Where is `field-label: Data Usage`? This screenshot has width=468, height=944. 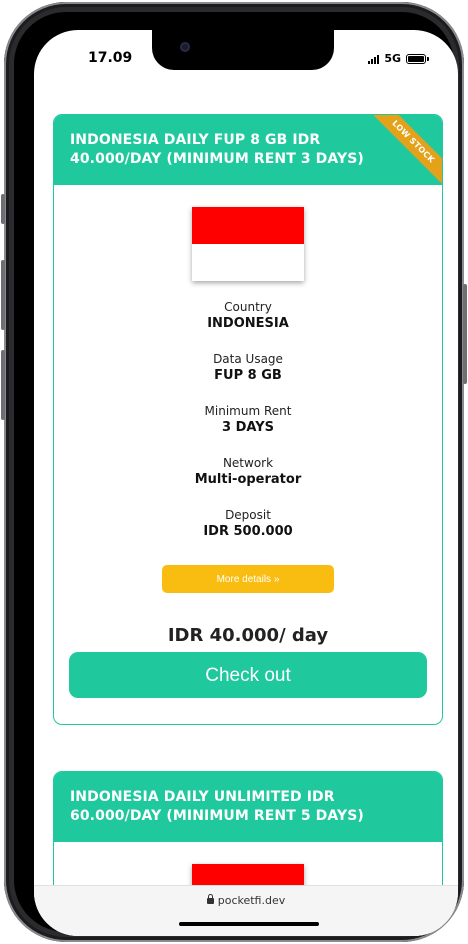 field-label: Data Usage is located at coordinates (248, 359).